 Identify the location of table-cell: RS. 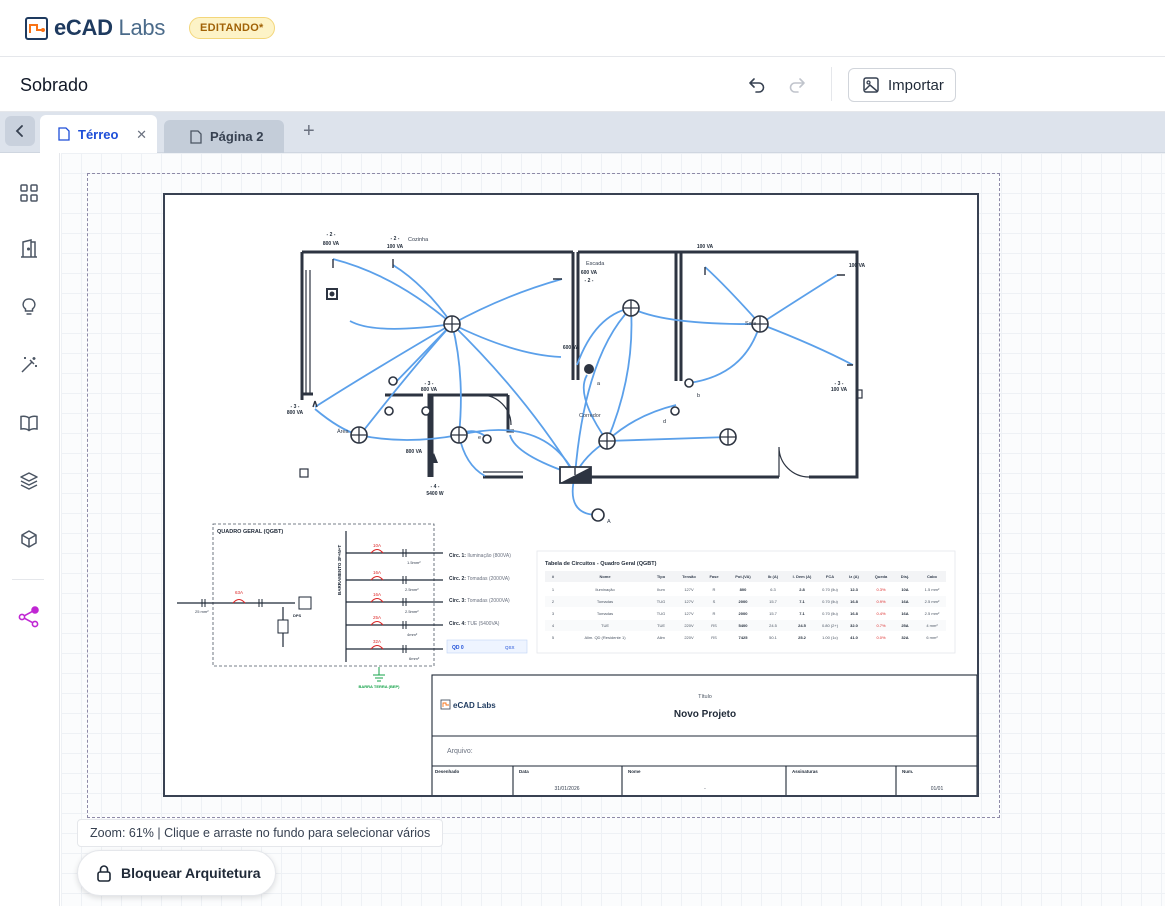
(714, 625).